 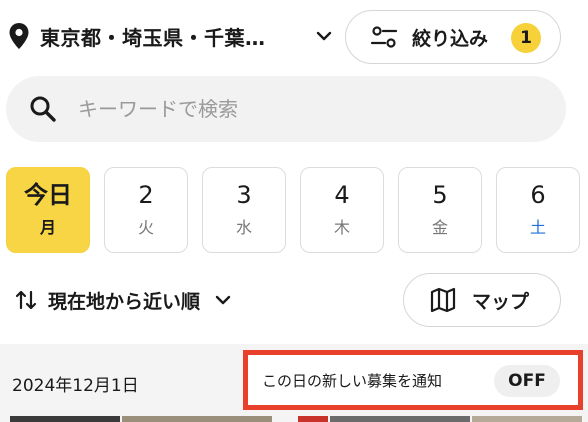 I want to click on date-tab-5: 5 金, so click(x=440, y=210).